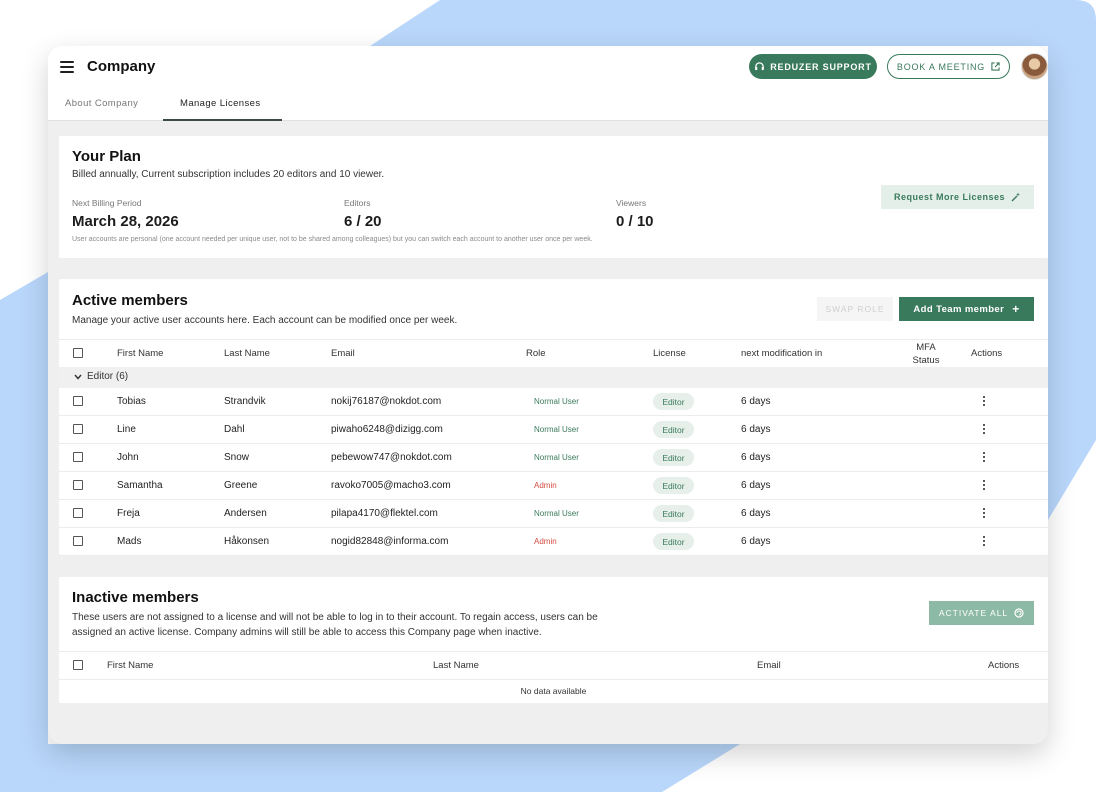 The image size is (1096, 792). I want to click on external-link-icon, so click(995, 66).